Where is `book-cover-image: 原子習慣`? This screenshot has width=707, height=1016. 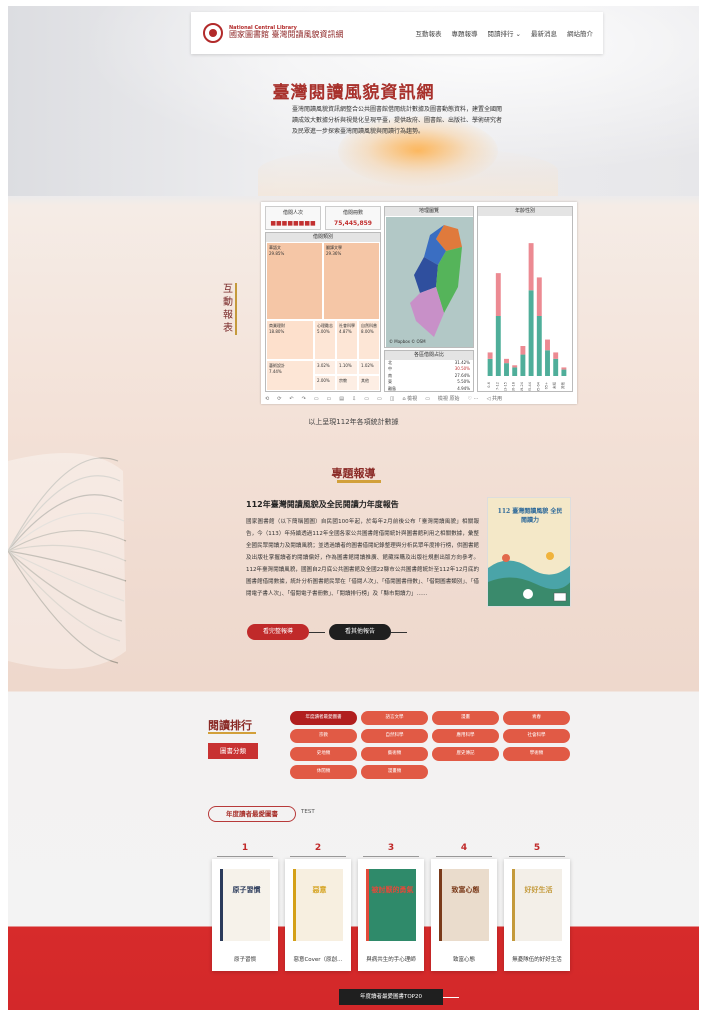 book-cover-image: 原子習慣 is located at coordinates (245, 905).